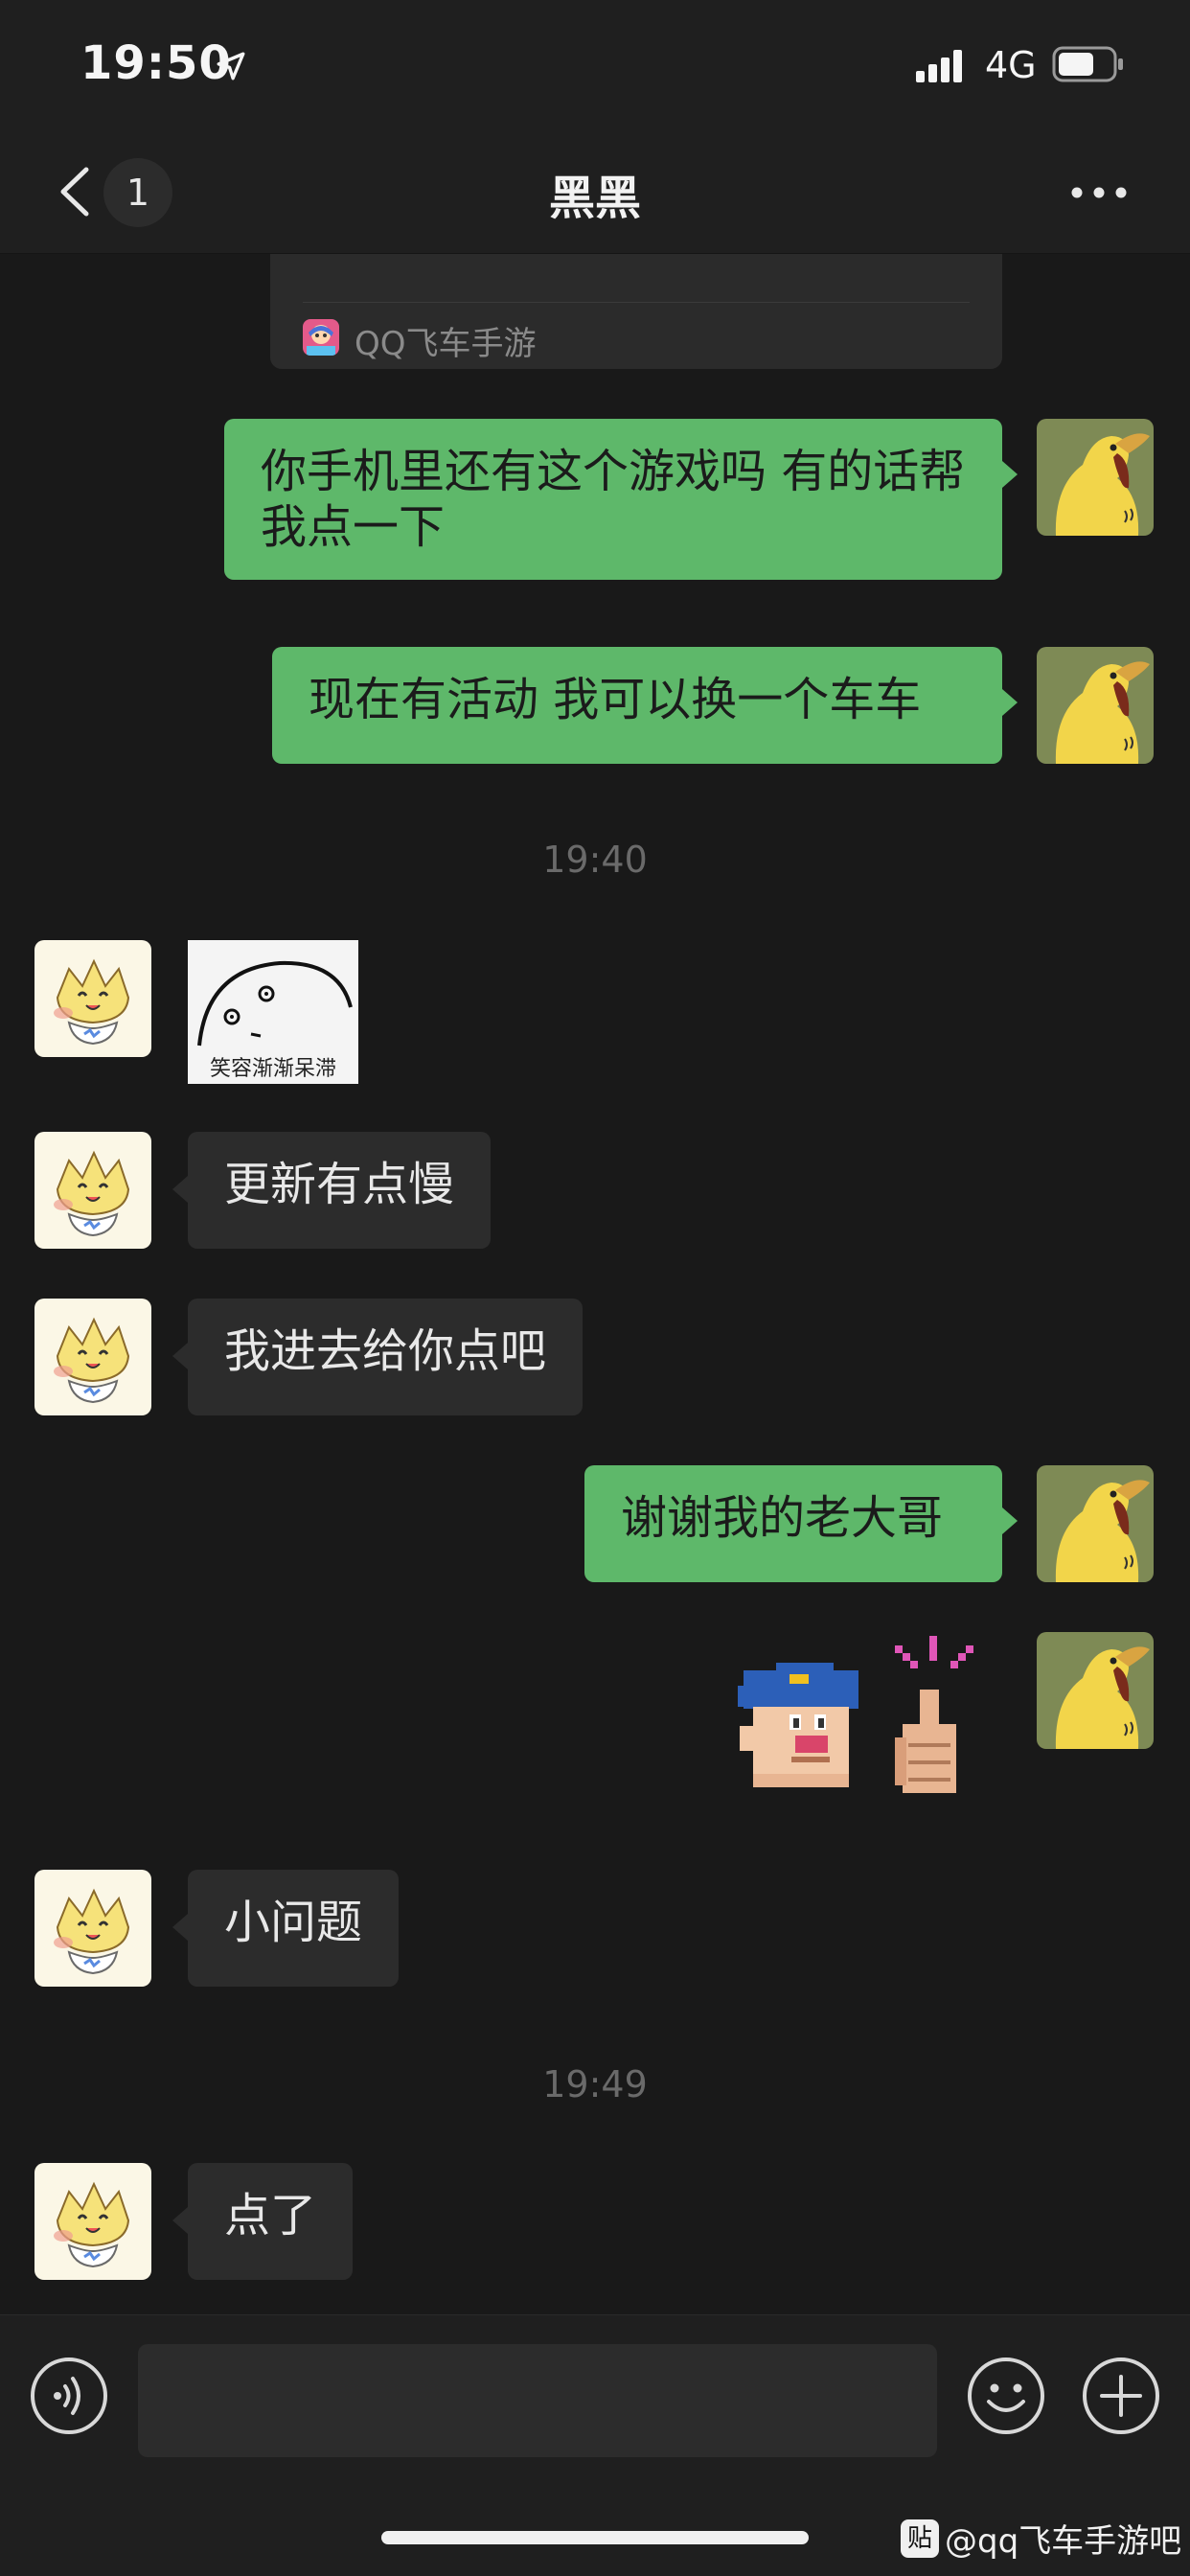 This screenshot has width=1190, height=2576. Describe the element at coordinates (272, 1069) in the screenshot. I see `sticker-caption: 笑容渐渐呆滞` at that location.